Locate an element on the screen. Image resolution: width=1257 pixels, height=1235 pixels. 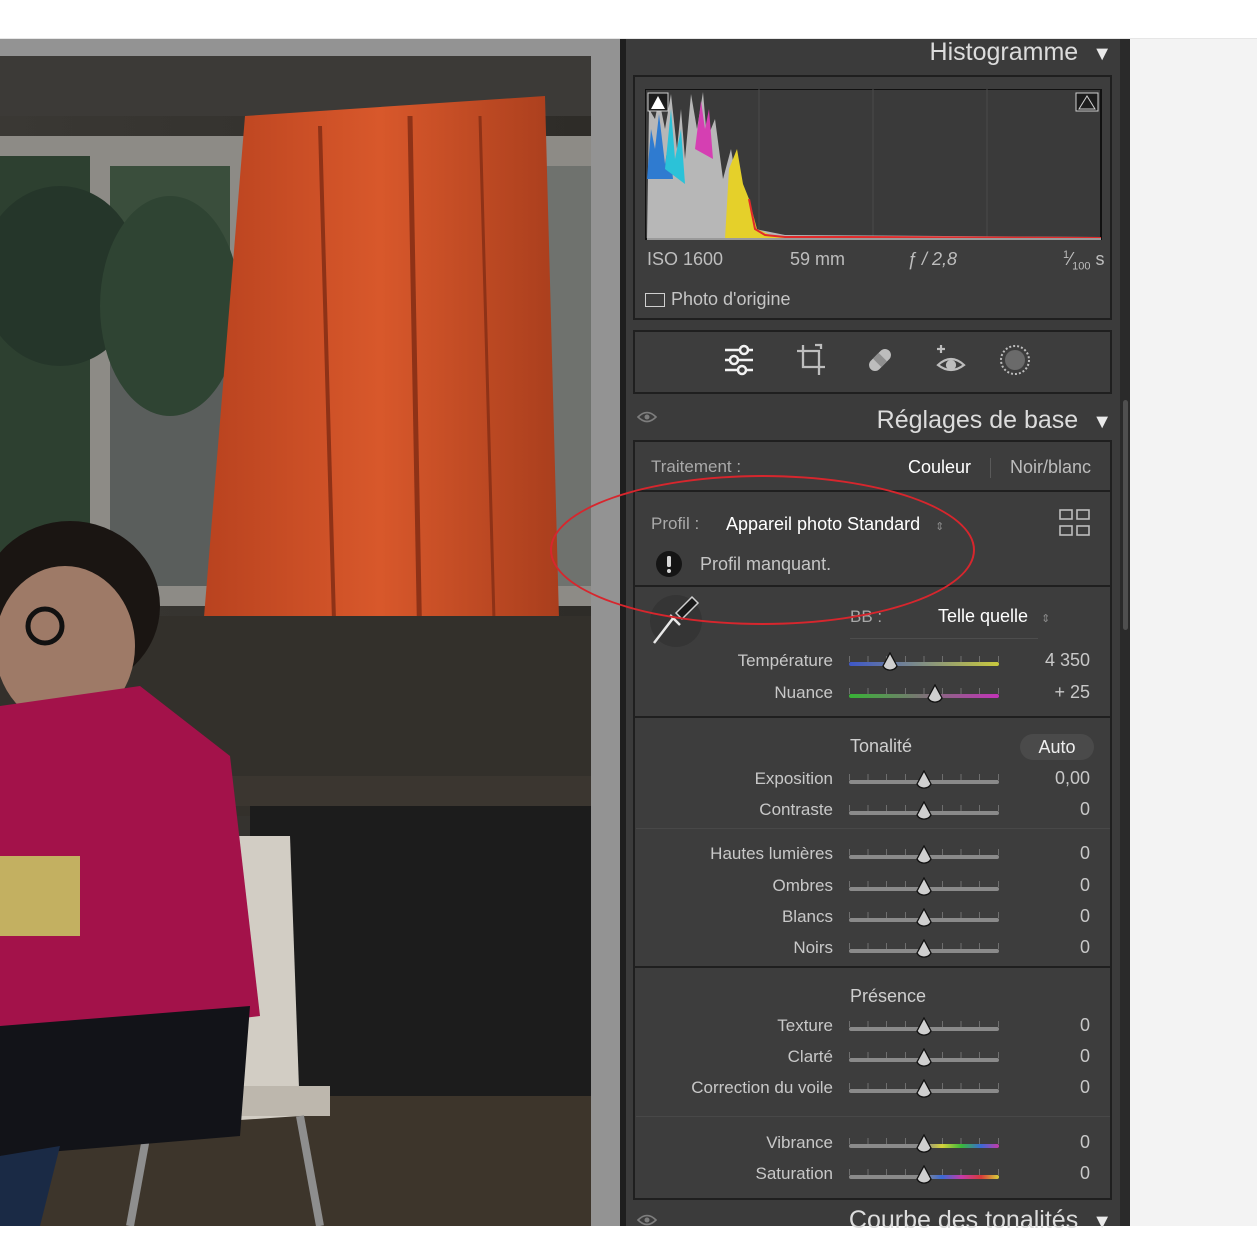
clarity-value: 0 is located at coordinates (1060, 1056).